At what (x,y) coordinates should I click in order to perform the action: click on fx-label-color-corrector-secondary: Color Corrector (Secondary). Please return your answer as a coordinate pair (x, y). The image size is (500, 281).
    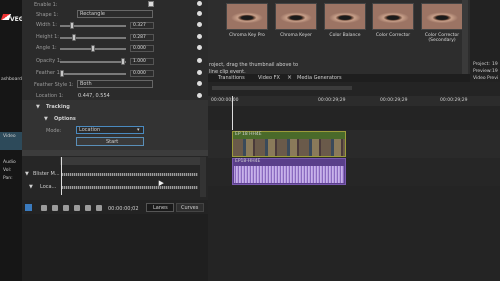
    Looking at the image, I should click on (442, 38).